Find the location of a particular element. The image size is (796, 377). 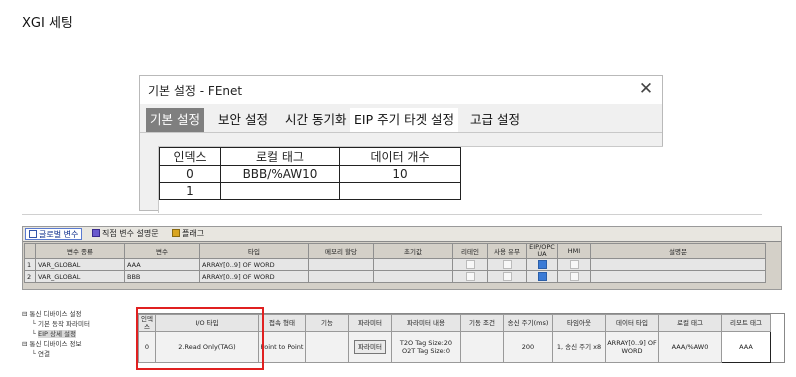

column-header: 메모리 할당 is located at coordinates (341, 251).